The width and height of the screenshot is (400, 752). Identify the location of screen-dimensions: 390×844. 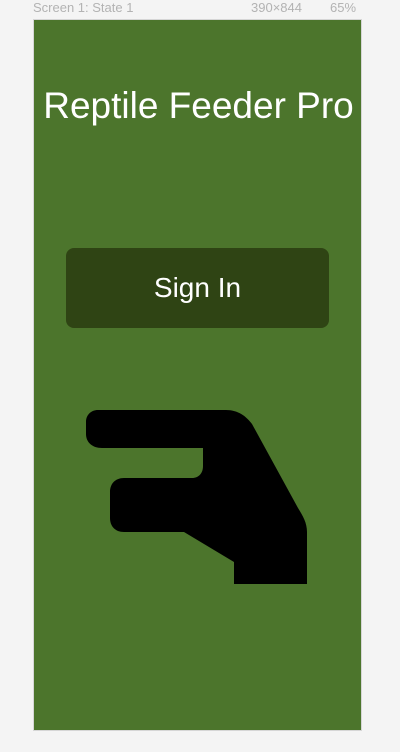
(276, 7).